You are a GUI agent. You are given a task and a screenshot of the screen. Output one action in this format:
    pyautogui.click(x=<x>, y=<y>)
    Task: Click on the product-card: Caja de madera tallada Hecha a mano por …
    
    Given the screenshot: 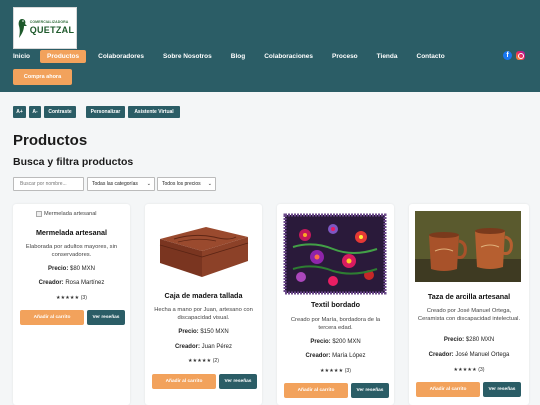 What is the action you would take?
    pyautogui.click(x=203, y=304)
    